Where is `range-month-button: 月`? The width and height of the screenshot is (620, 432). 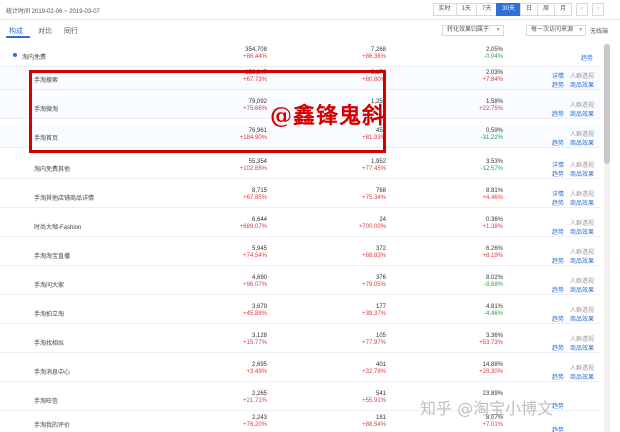
range-month-button: 月 is located at coordinates (562, 9).